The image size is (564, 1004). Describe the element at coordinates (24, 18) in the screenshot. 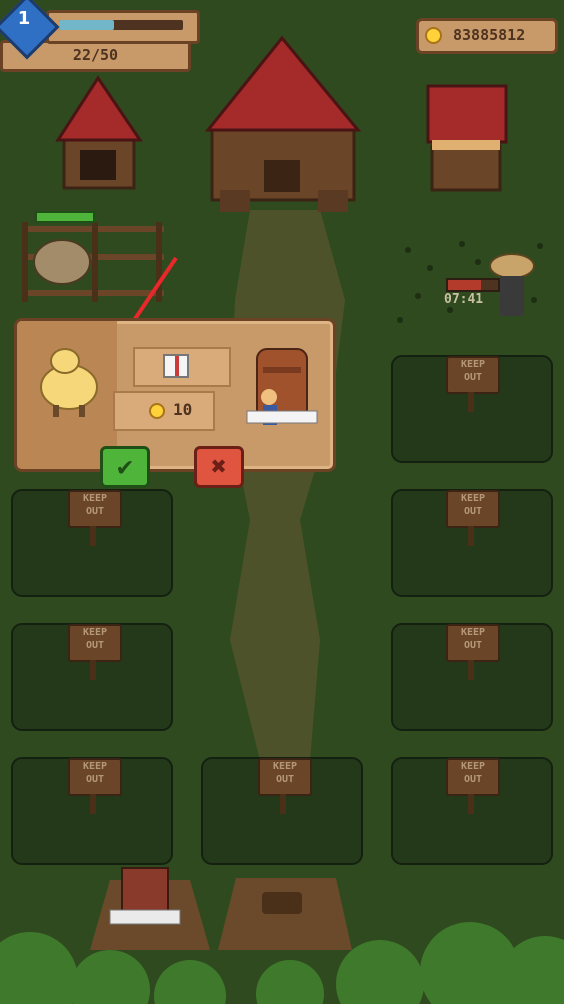

I see `level-number: 1` at that location.